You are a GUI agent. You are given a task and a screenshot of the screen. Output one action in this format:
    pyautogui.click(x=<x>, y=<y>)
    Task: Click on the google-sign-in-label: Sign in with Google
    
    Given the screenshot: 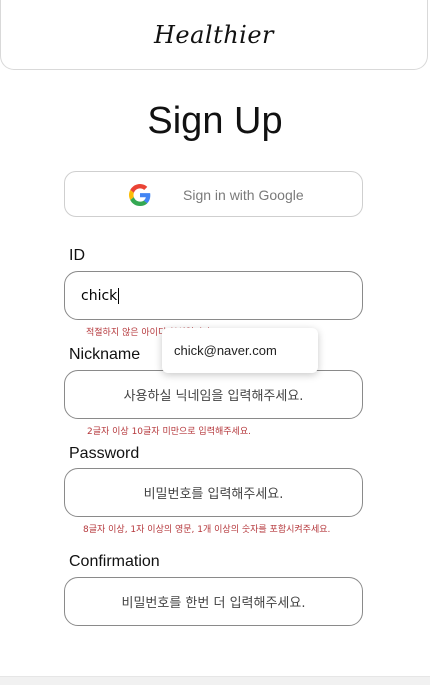 What is the action you would take?
    pyautogui.click(x=243, y=195)
    